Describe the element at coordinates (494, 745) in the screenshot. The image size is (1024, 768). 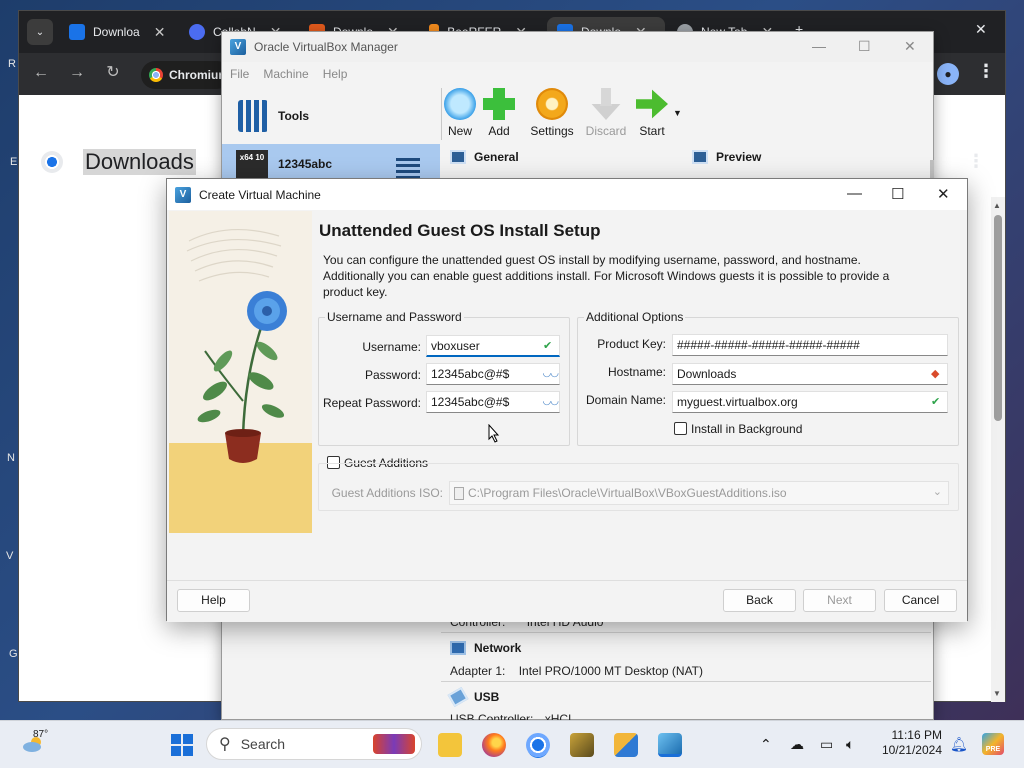
I see `firefox-icon` at that location.